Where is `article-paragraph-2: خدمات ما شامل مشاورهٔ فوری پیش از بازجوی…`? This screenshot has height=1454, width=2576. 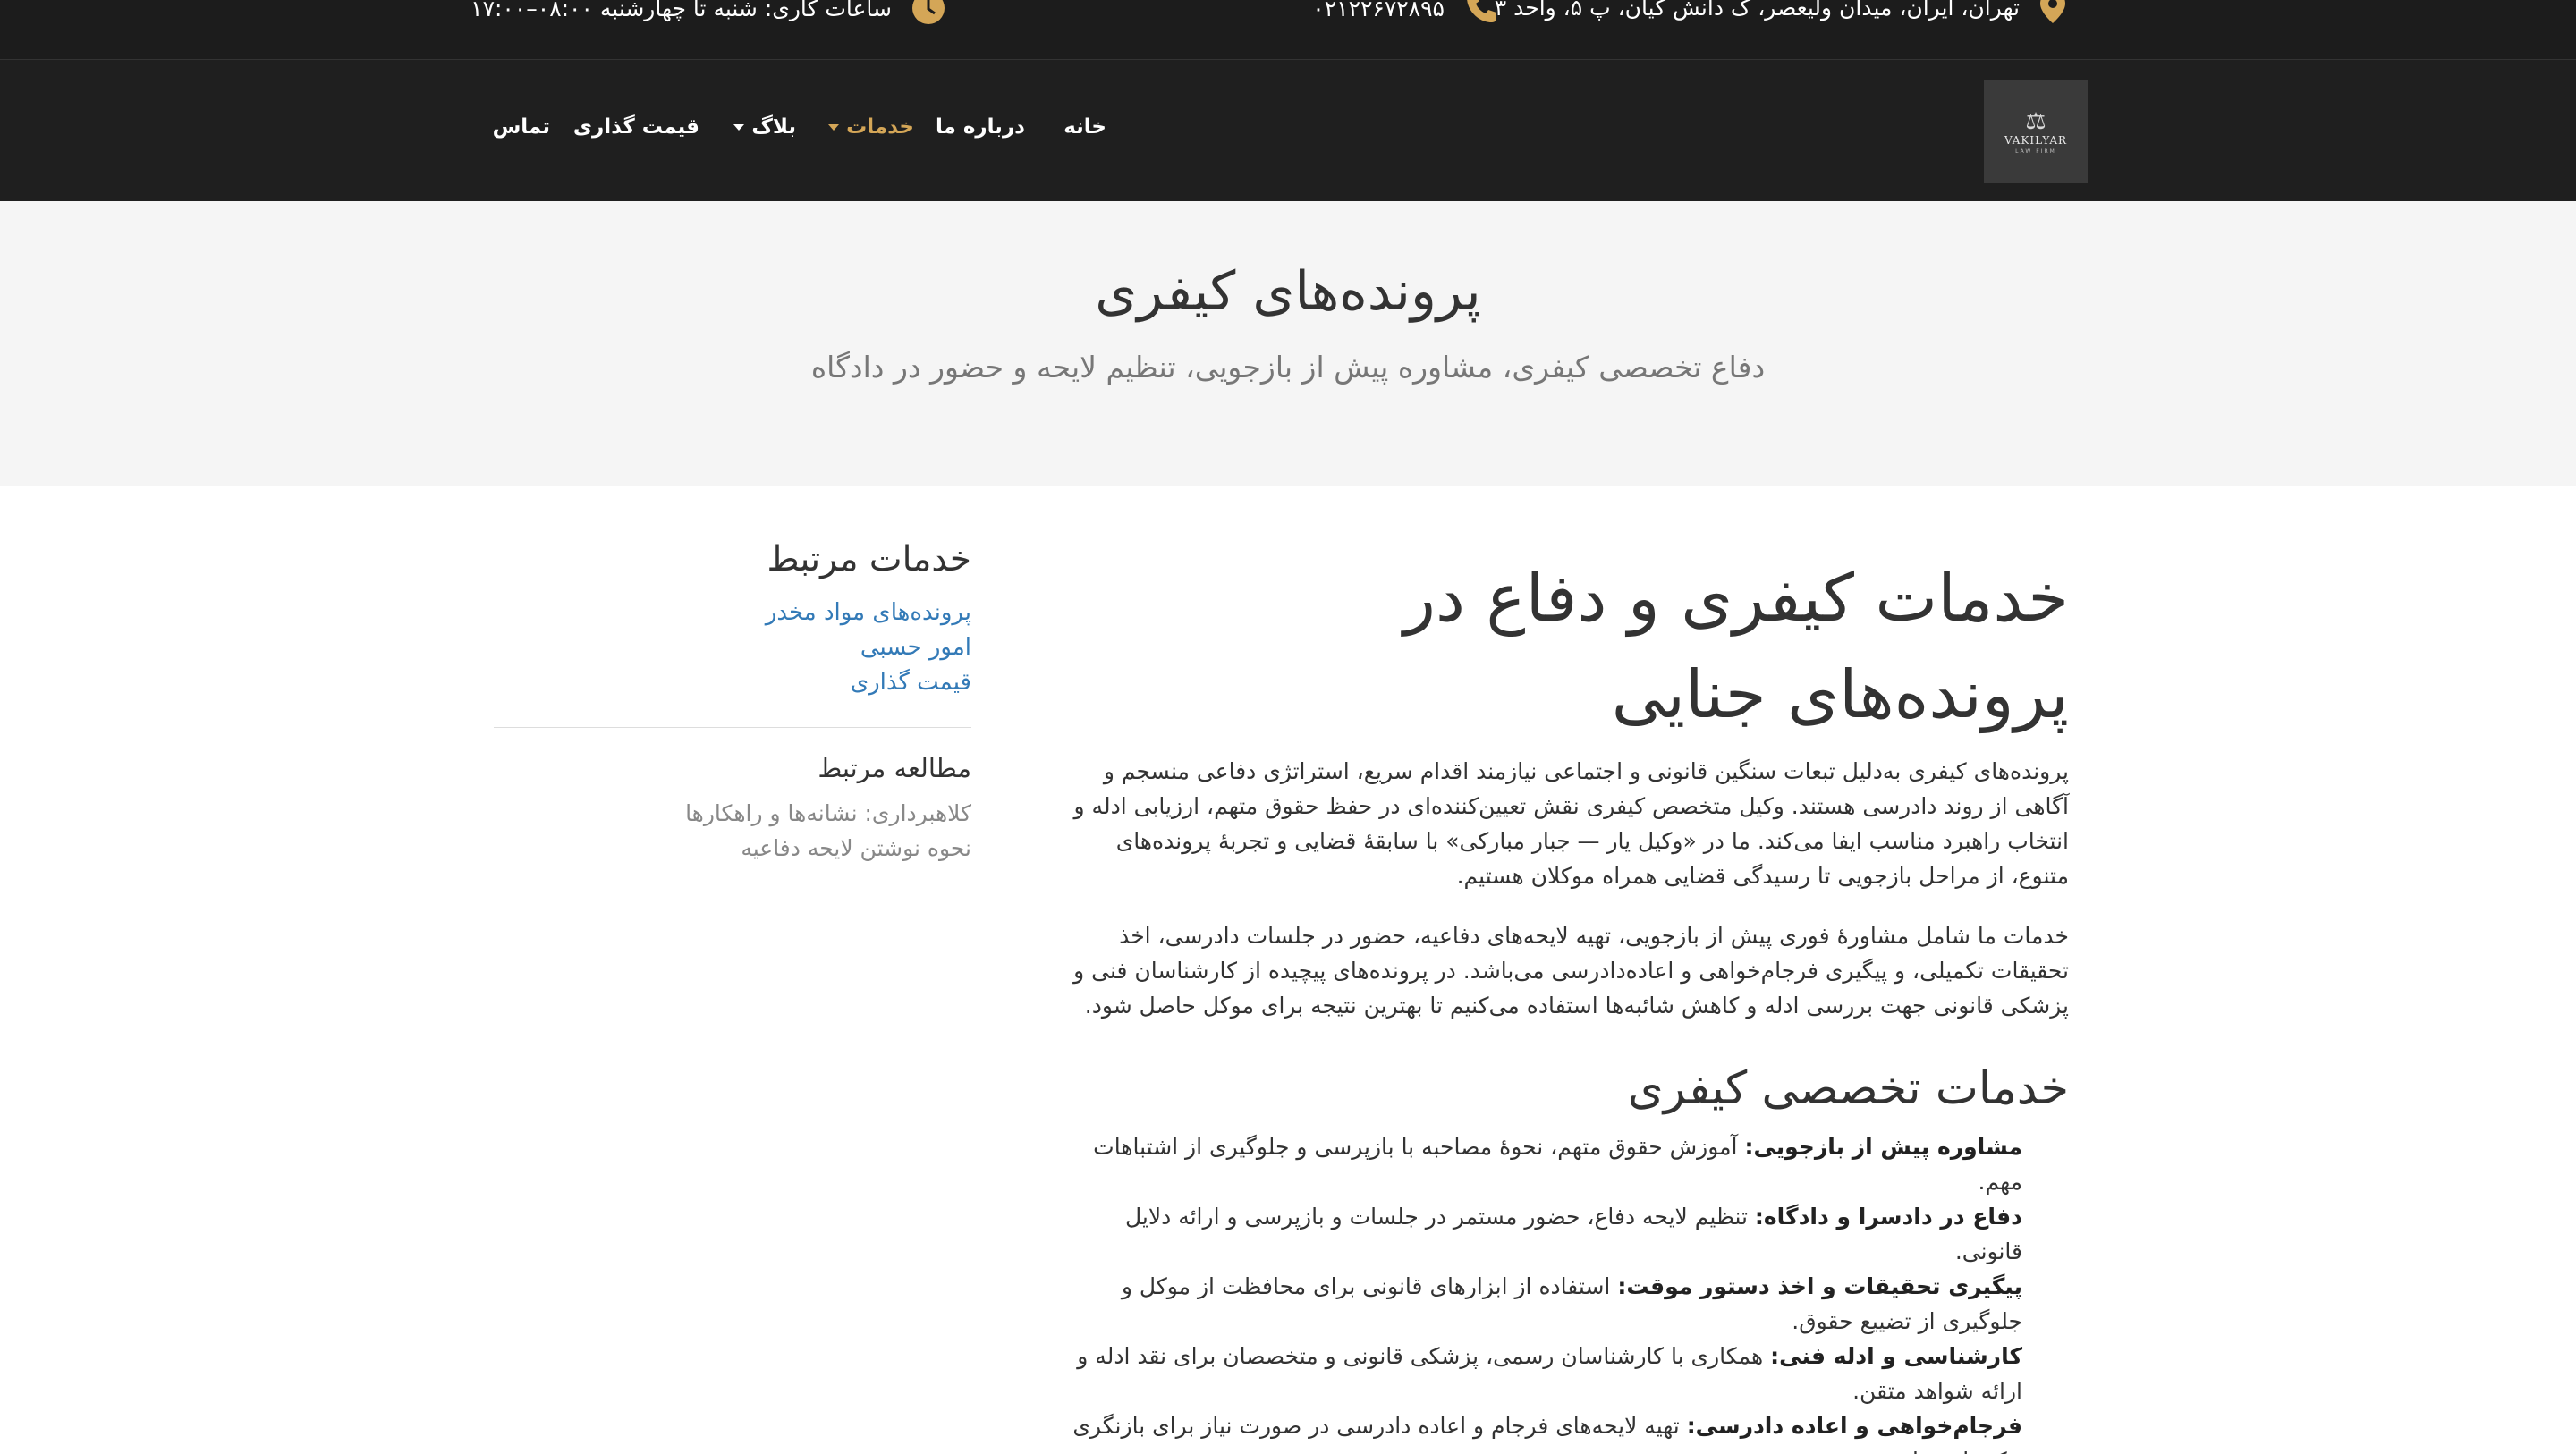 article-paragraph-2: خدمات ما شامل مشاورهٔ فوری پیش از بازجوی… is located at coordinates (1571, 971).